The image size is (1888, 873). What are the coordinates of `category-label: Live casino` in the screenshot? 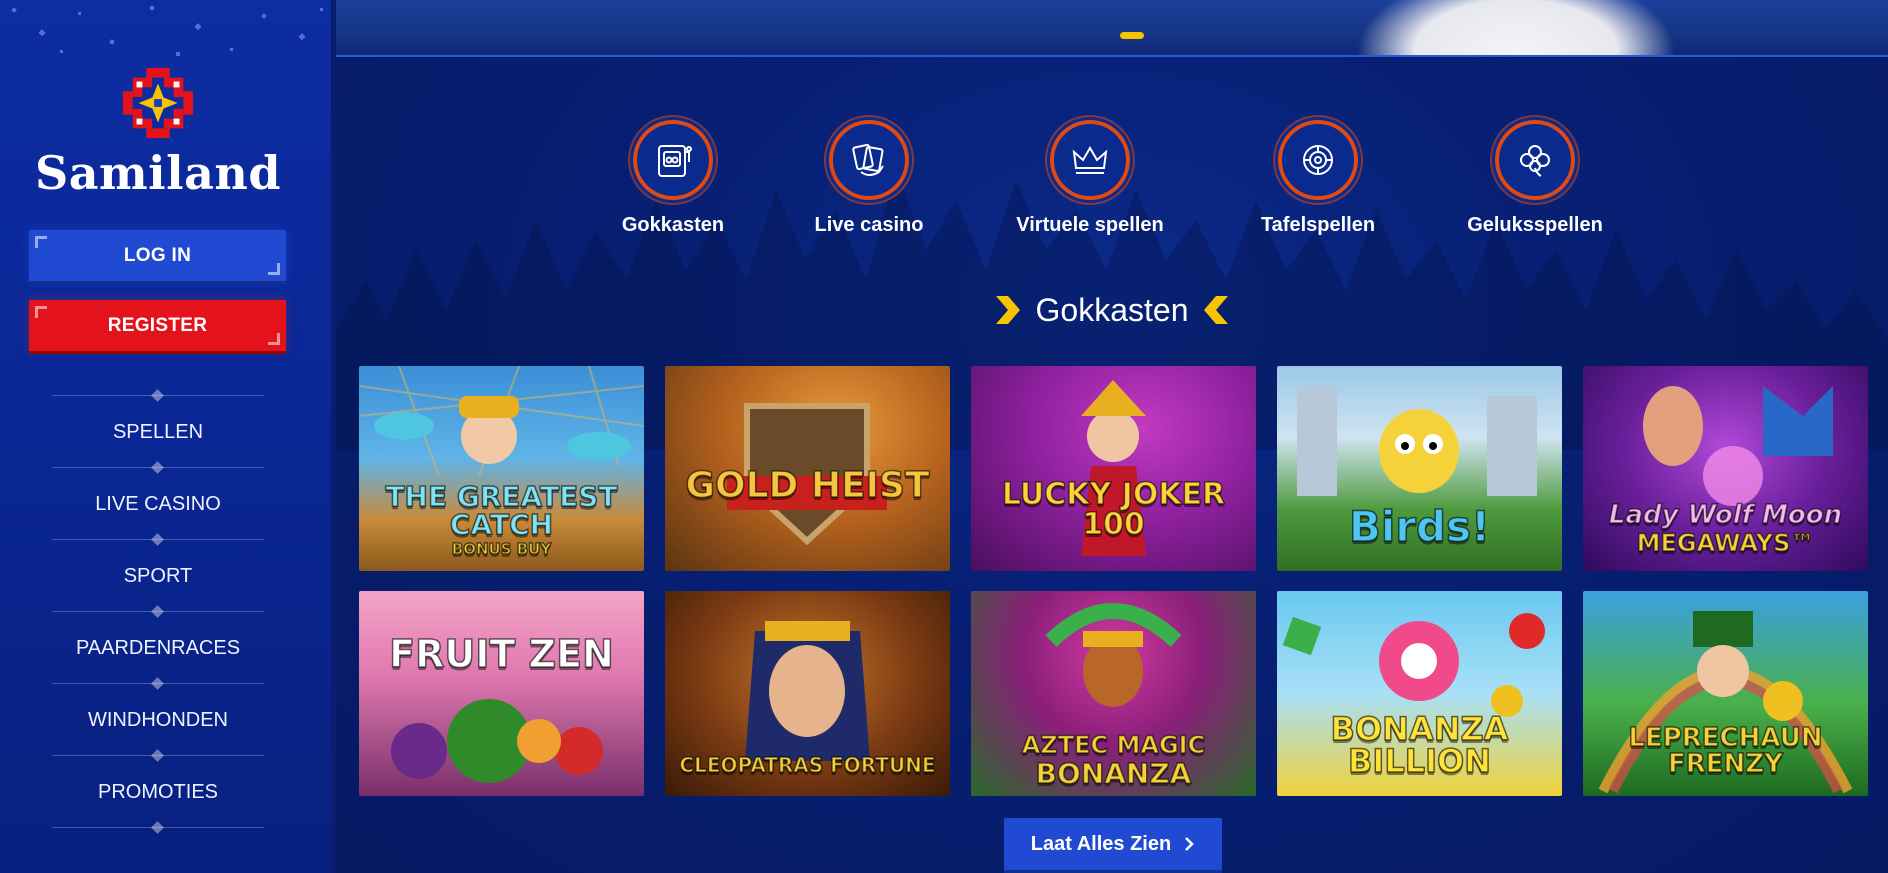 It's located at (869, 225).